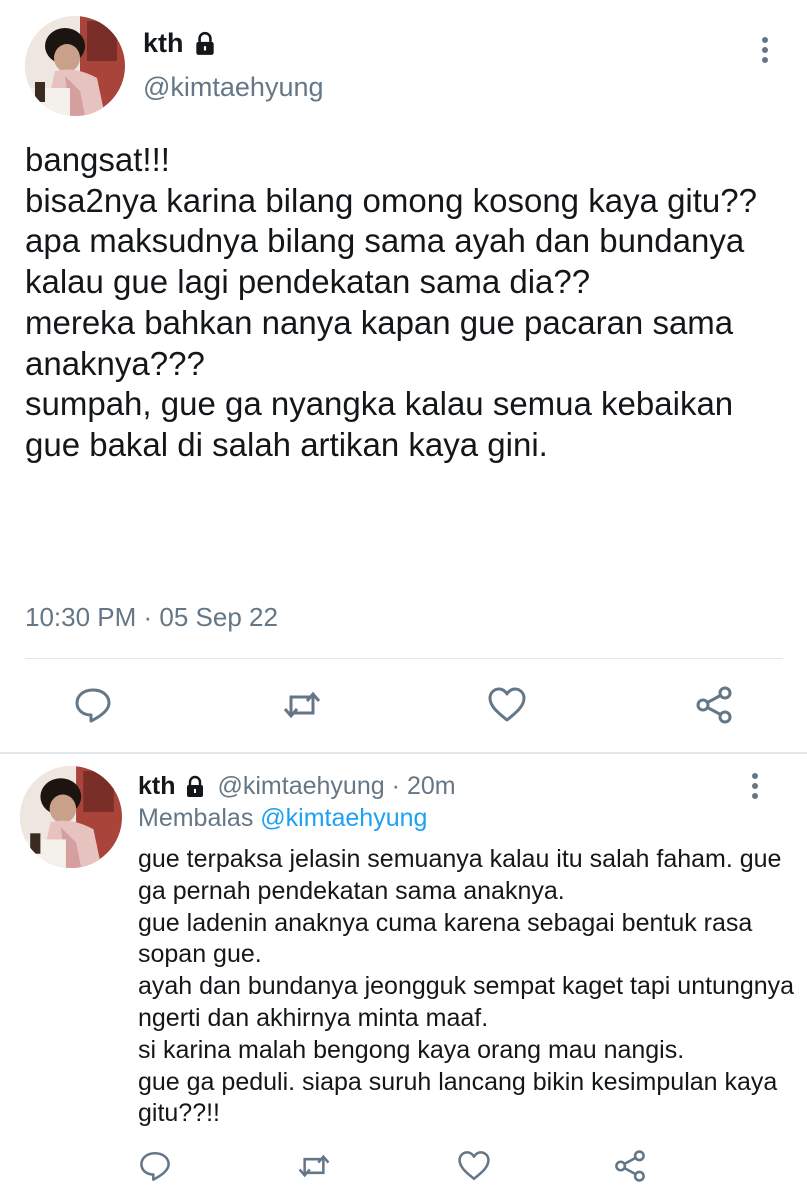 Image resolution: width=807 pixels, height=1200 pixels. What do you see at coordinates (343, 818) in the screenshot?
I see `replying-mention: @kimtaehyung` at bounding box center [343, 818].